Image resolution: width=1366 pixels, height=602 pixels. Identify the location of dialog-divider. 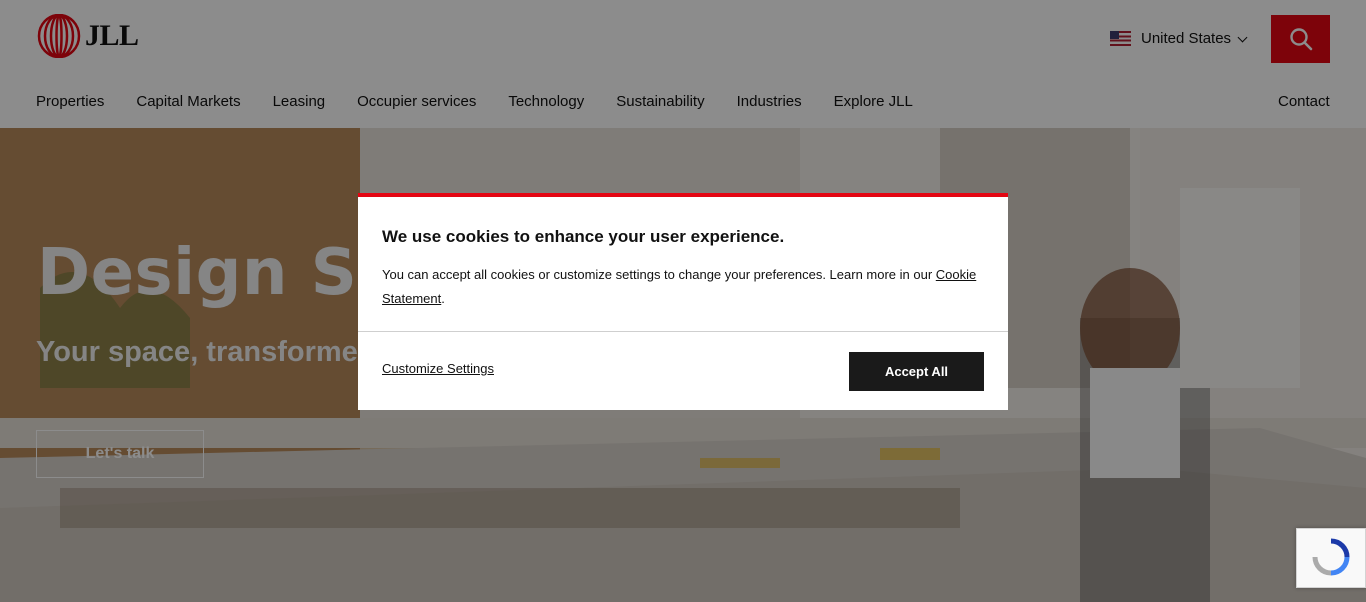
(683, 331).